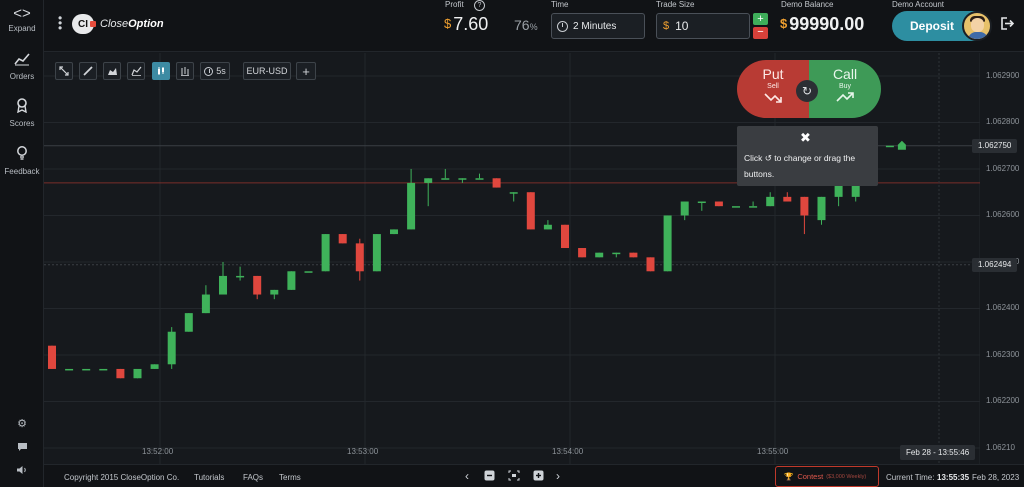  What do you see at coordinates (807, 91) in the screenshot?
I see `swap-buttons-icon: ↻` at bounding box center [807, 91].